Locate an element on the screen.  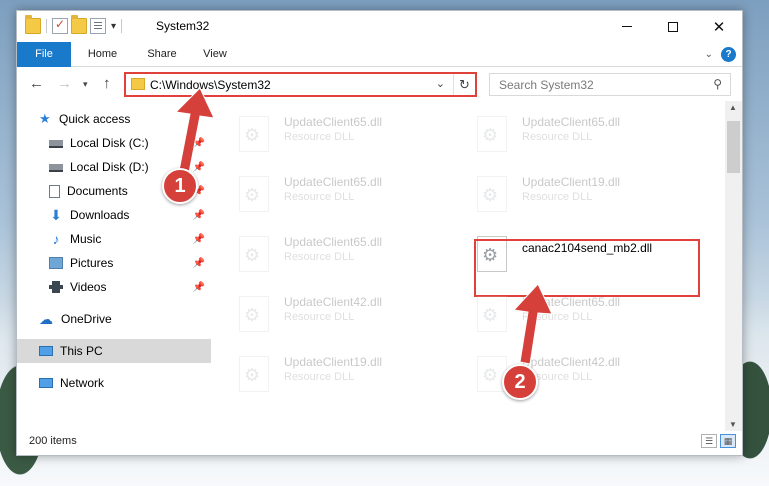
minimize-button is located at coordinates (627, 26).